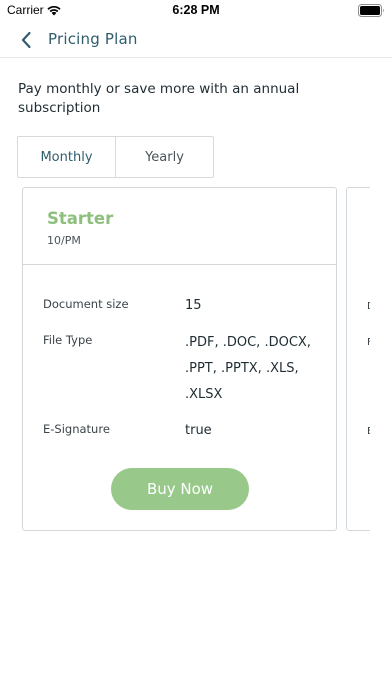  Describe the element at coordinates (368, 342) in the screenshot. I see `peek-label: F` at that location.